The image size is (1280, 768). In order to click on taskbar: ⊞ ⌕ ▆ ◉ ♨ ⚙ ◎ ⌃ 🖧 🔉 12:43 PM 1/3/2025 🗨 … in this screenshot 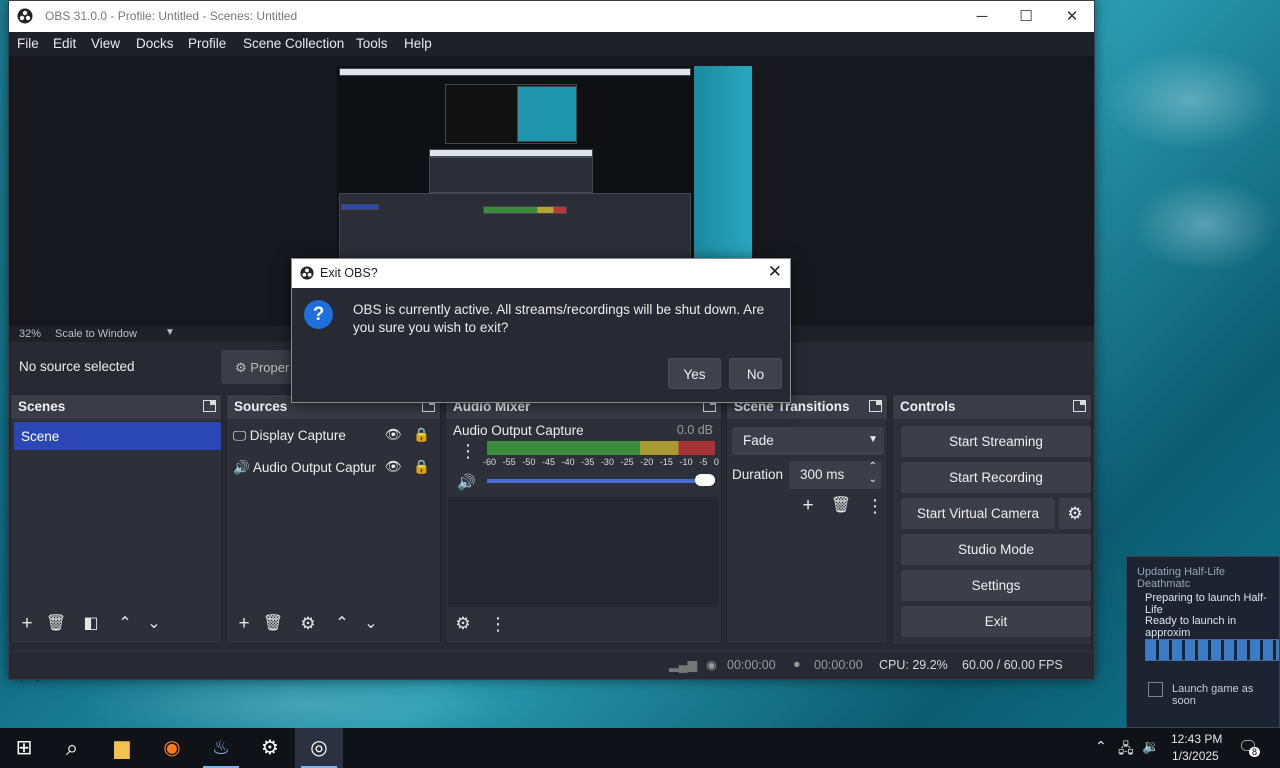, I will do `click(640, 748)`.